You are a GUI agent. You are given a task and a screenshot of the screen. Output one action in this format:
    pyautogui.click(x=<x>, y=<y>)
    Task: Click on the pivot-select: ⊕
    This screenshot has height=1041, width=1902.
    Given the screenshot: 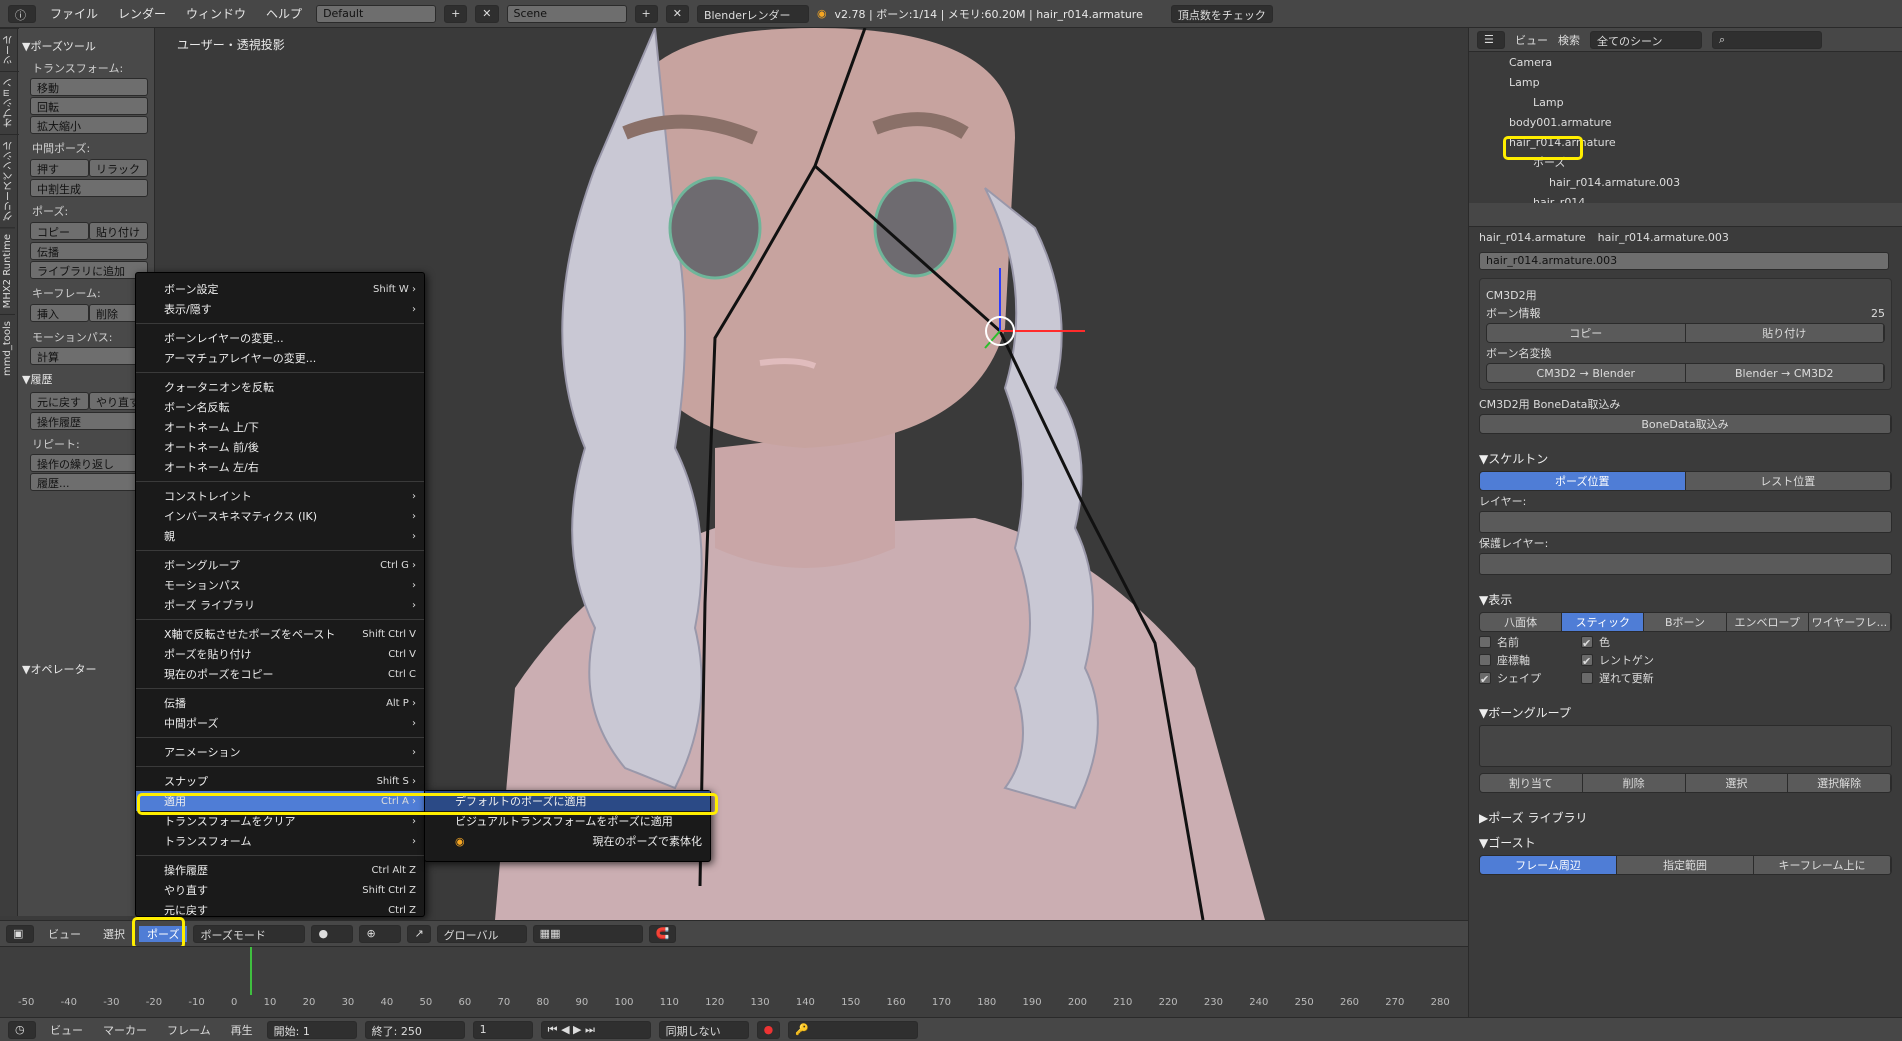 What is the action you would take?
    pyautogui.click(x=380, y=933)
    